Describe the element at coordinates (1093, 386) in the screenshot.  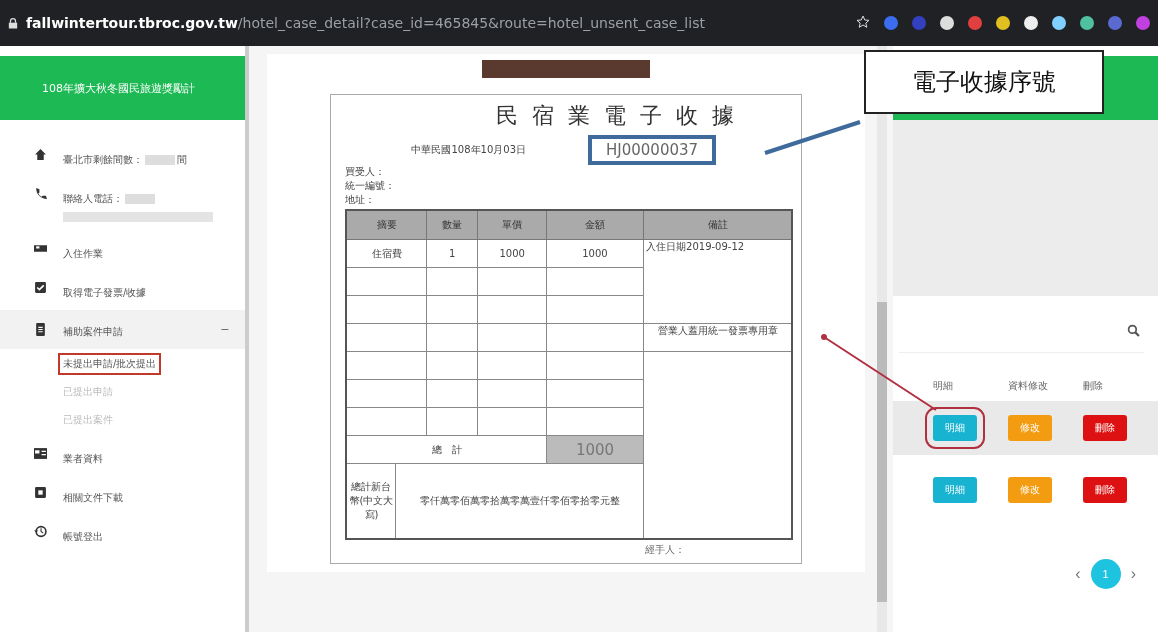
I see `column-header: 刪除` at that location.